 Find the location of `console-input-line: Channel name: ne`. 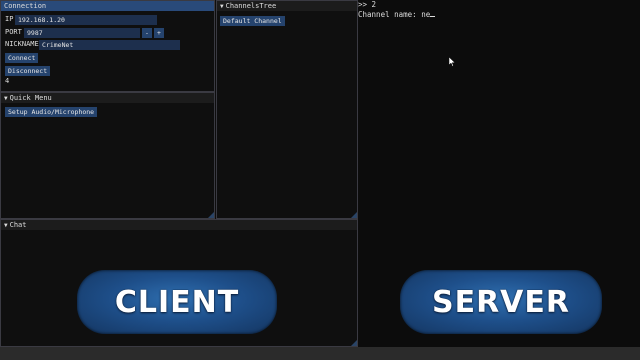

console-input-line: Channel name: ne is located at coordinates (397, 15).